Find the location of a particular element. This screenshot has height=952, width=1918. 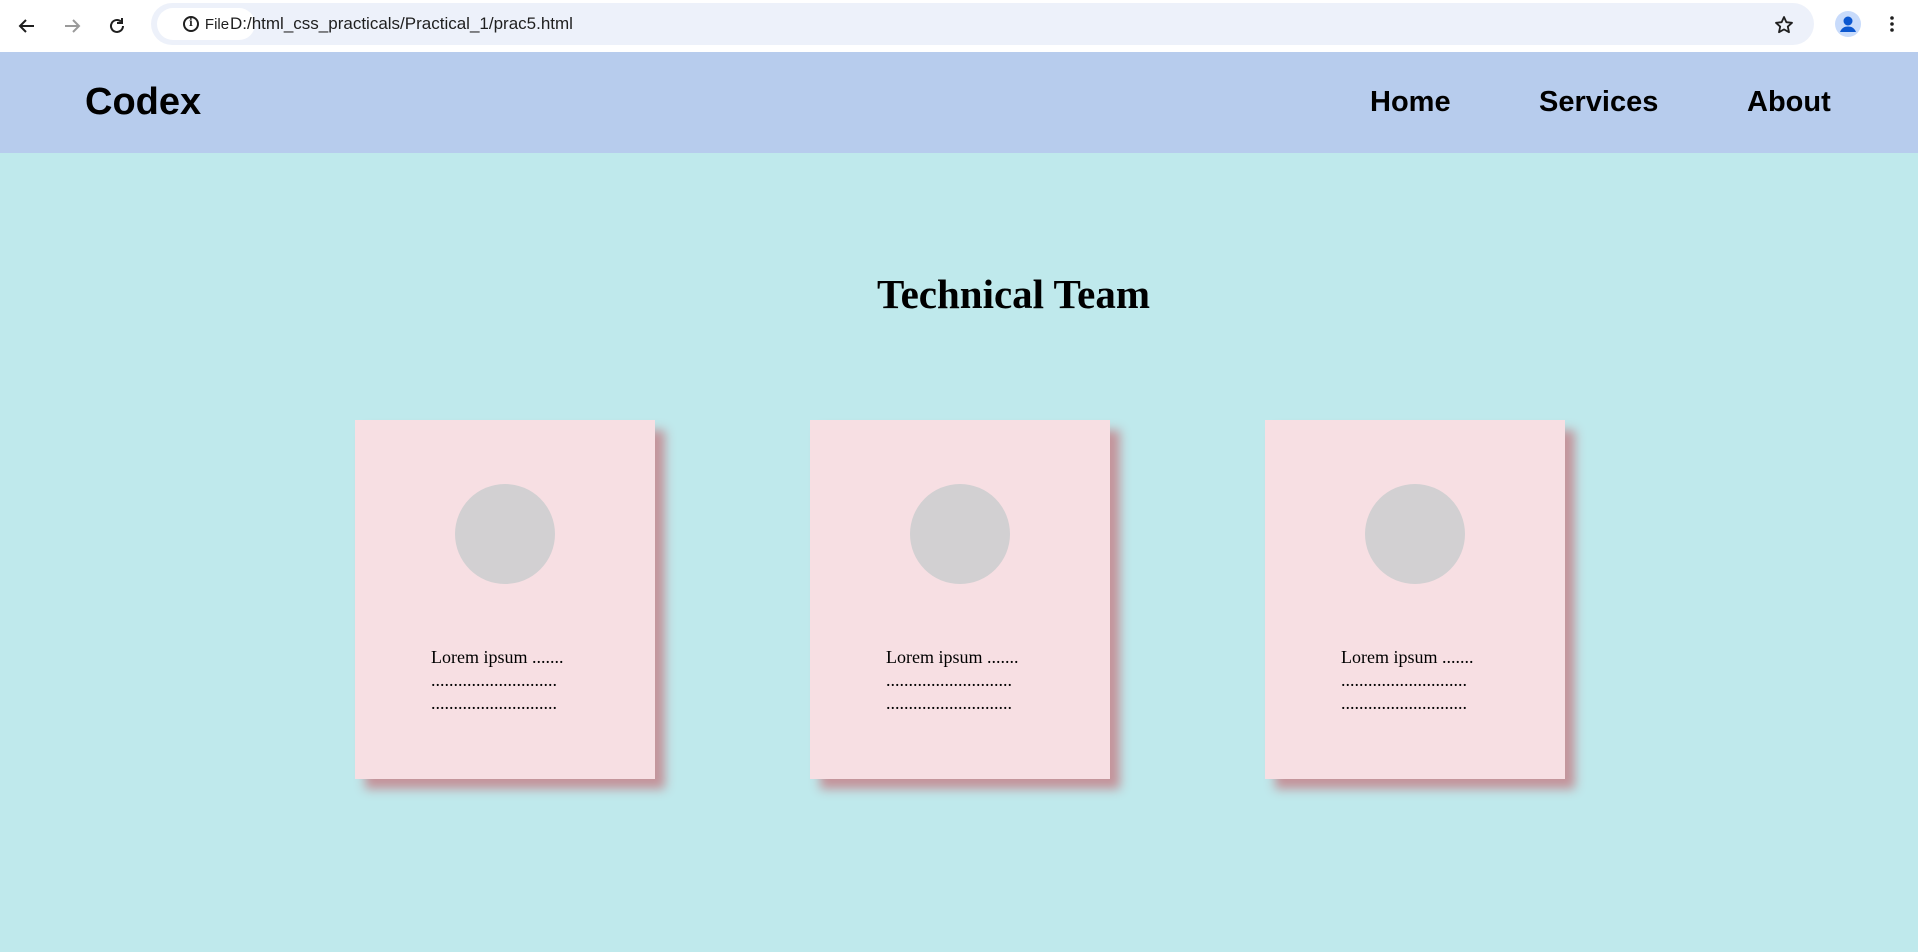

nav-link-about: About is located at coordinates (1789, 102).